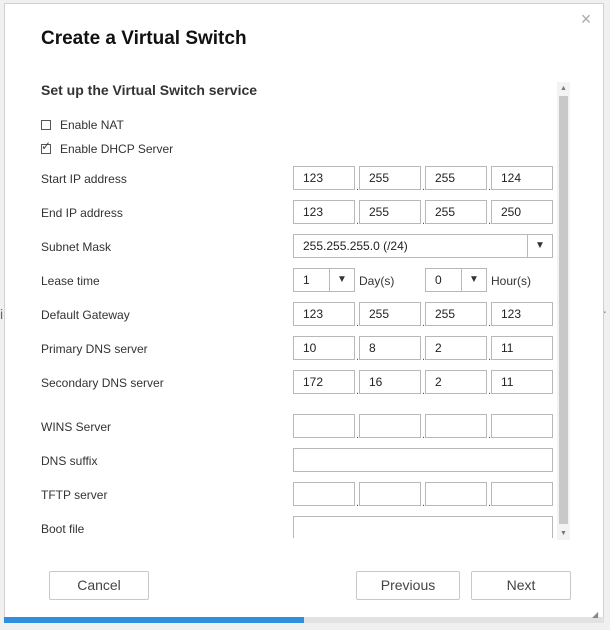 The image size is (610, 630). Describe the element at coordinates (324, 314) in the screenshot. I see `gateway-octet-1: 123` at that location.